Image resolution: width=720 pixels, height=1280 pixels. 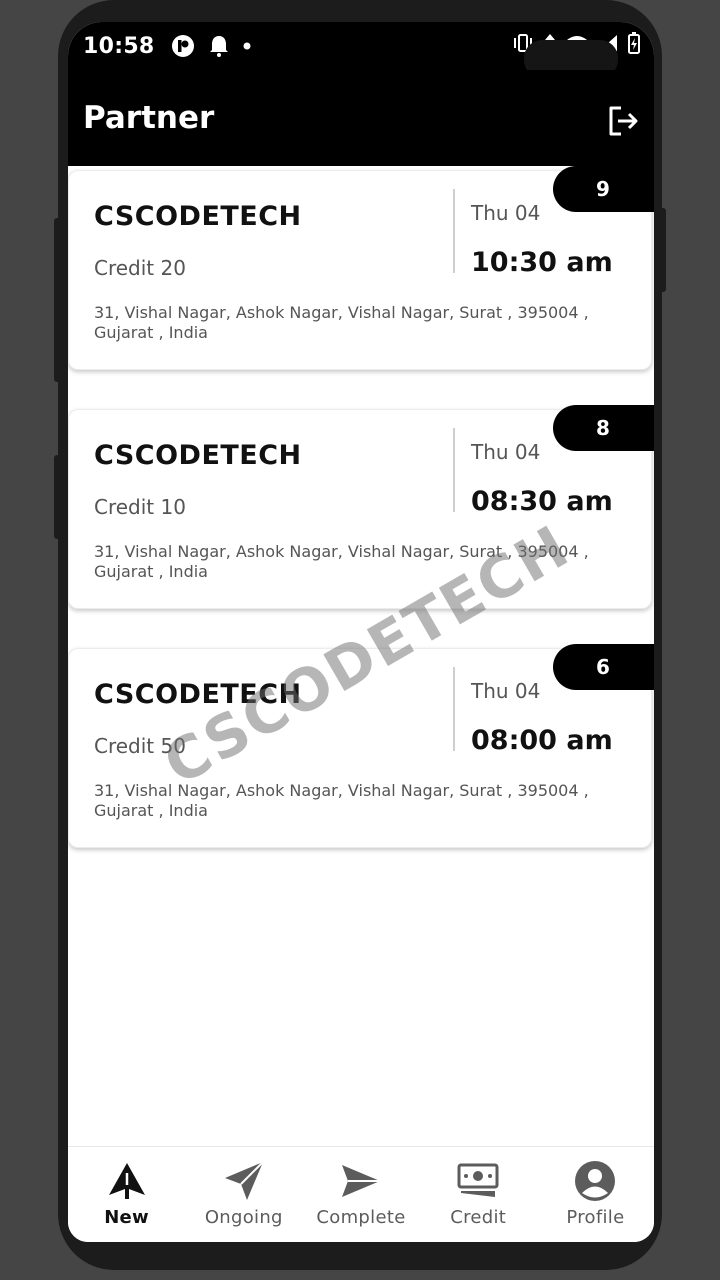 What do you see at coordinates (478, 1180) in the screenshot?
I see `money-icon` at bounding box center [478, 1180].